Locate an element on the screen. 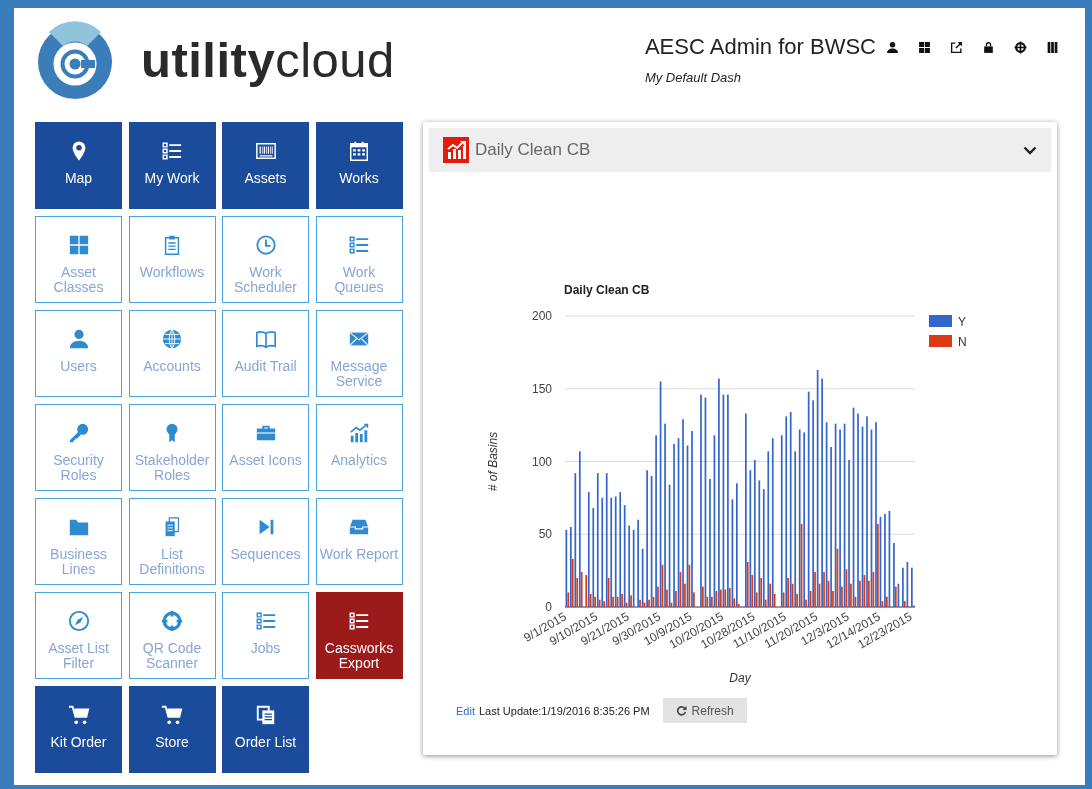 The height and width of the screenshot is (789, 1092). nav-tile: Works is located at coordinates (359, 165).